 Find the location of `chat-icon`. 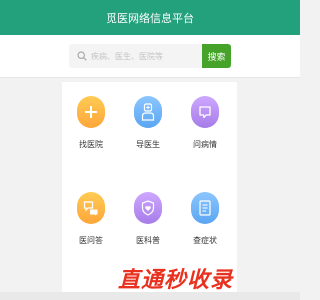

chat-icon is located at coordinates (205, 112).